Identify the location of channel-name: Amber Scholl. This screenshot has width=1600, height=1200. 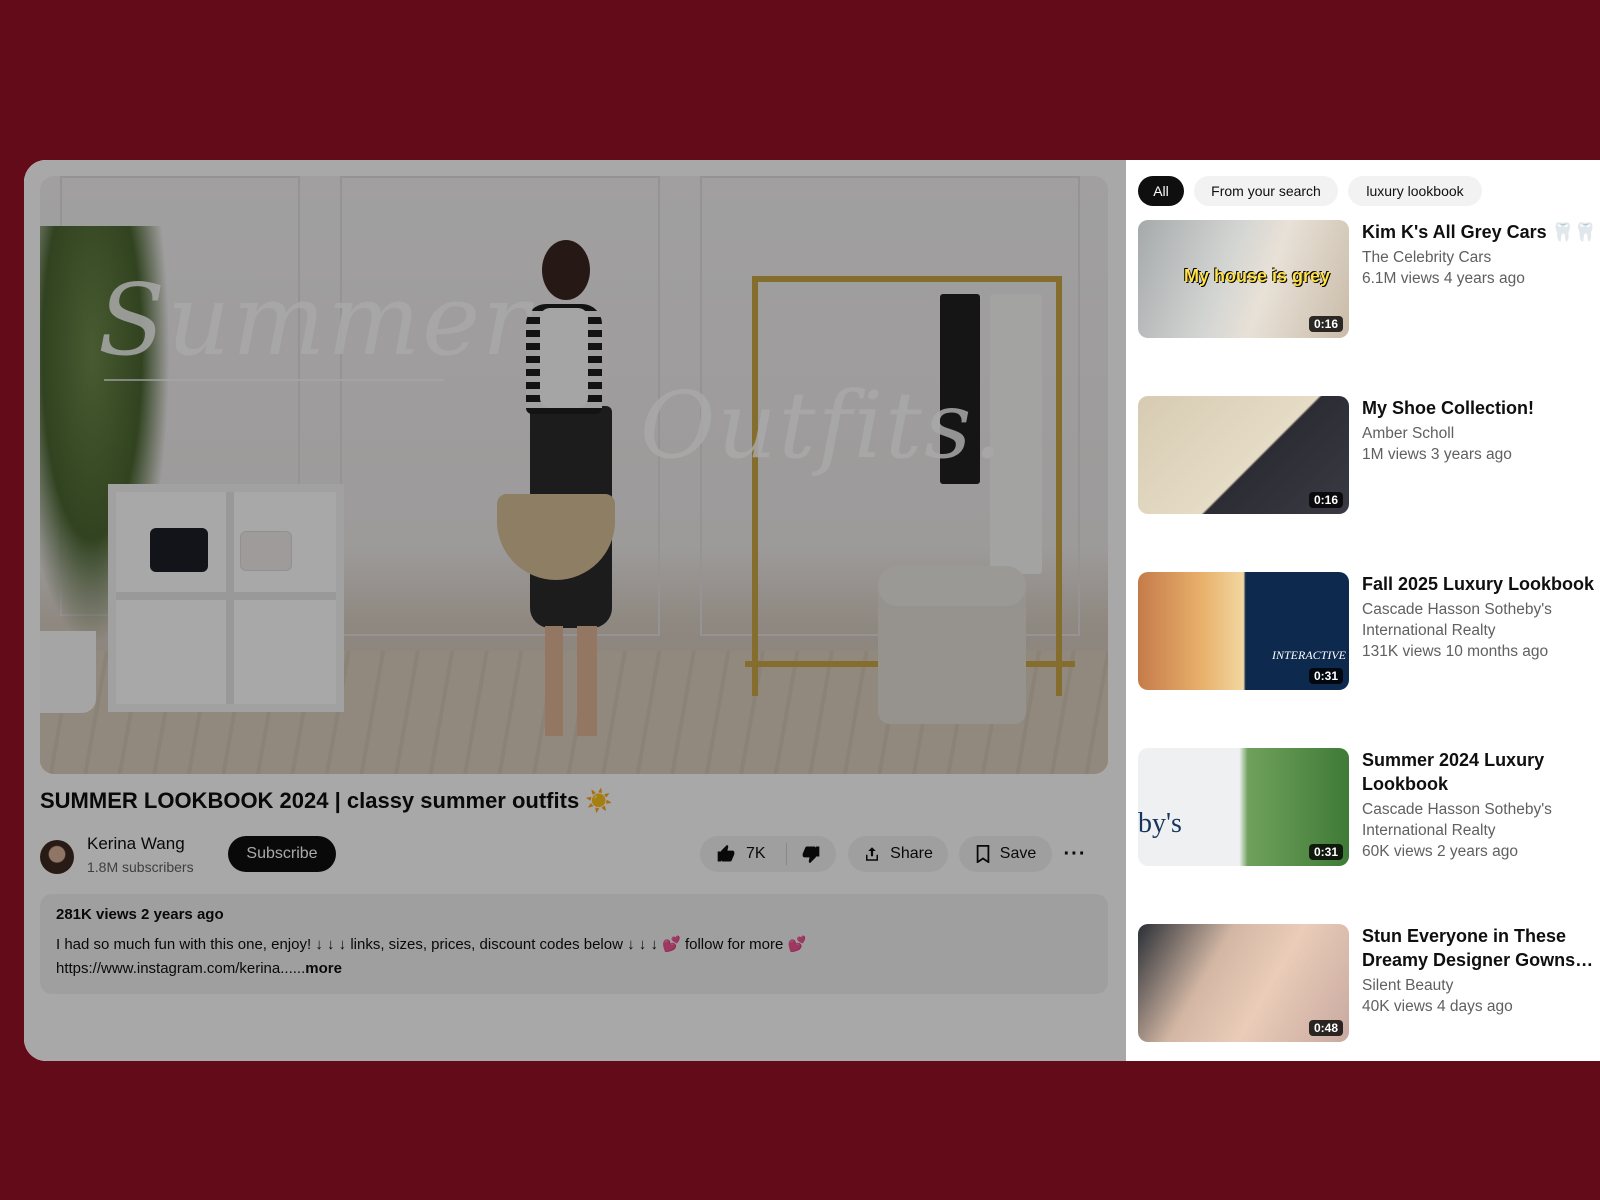
(1408, 433).